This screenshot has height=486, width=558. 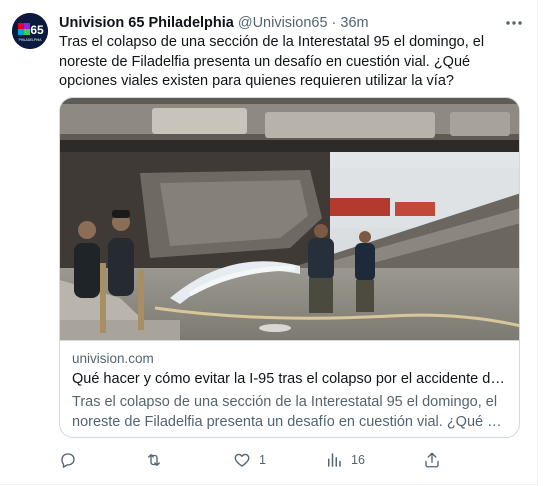 I want to click on heart-icon, so click(x=242, y=460).